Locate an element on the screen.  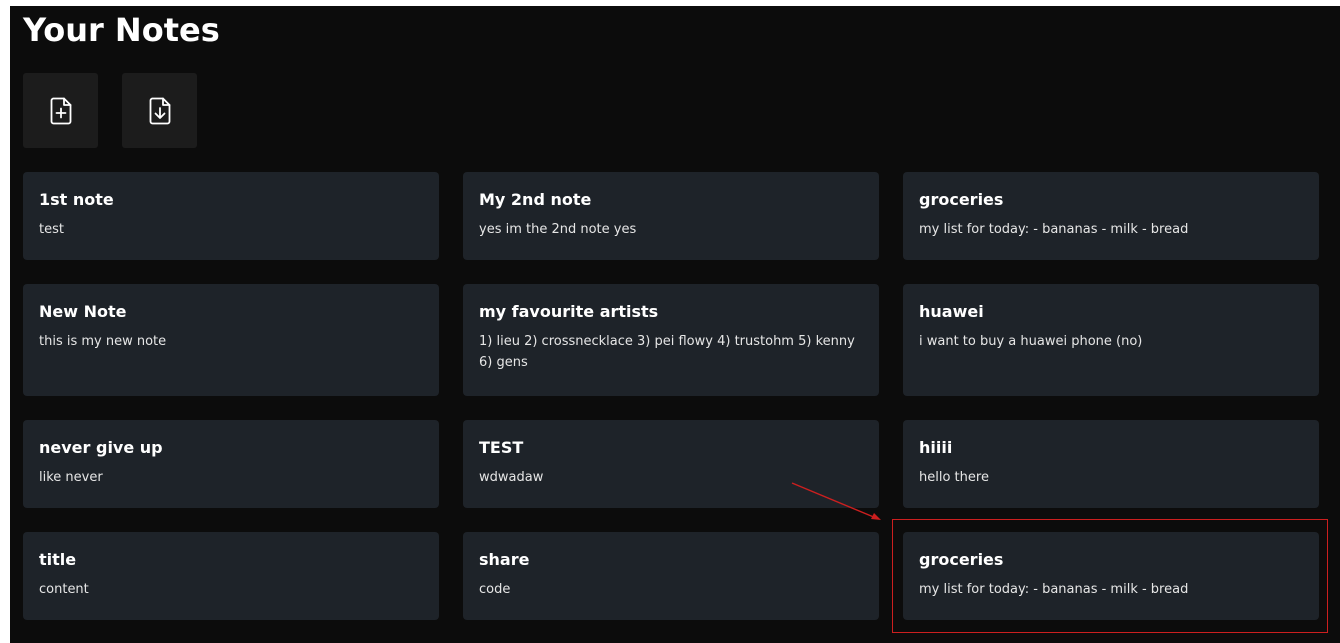
note-card: huawei i want to buy a huawei phone (no) is located at coordinates (1111, 340).